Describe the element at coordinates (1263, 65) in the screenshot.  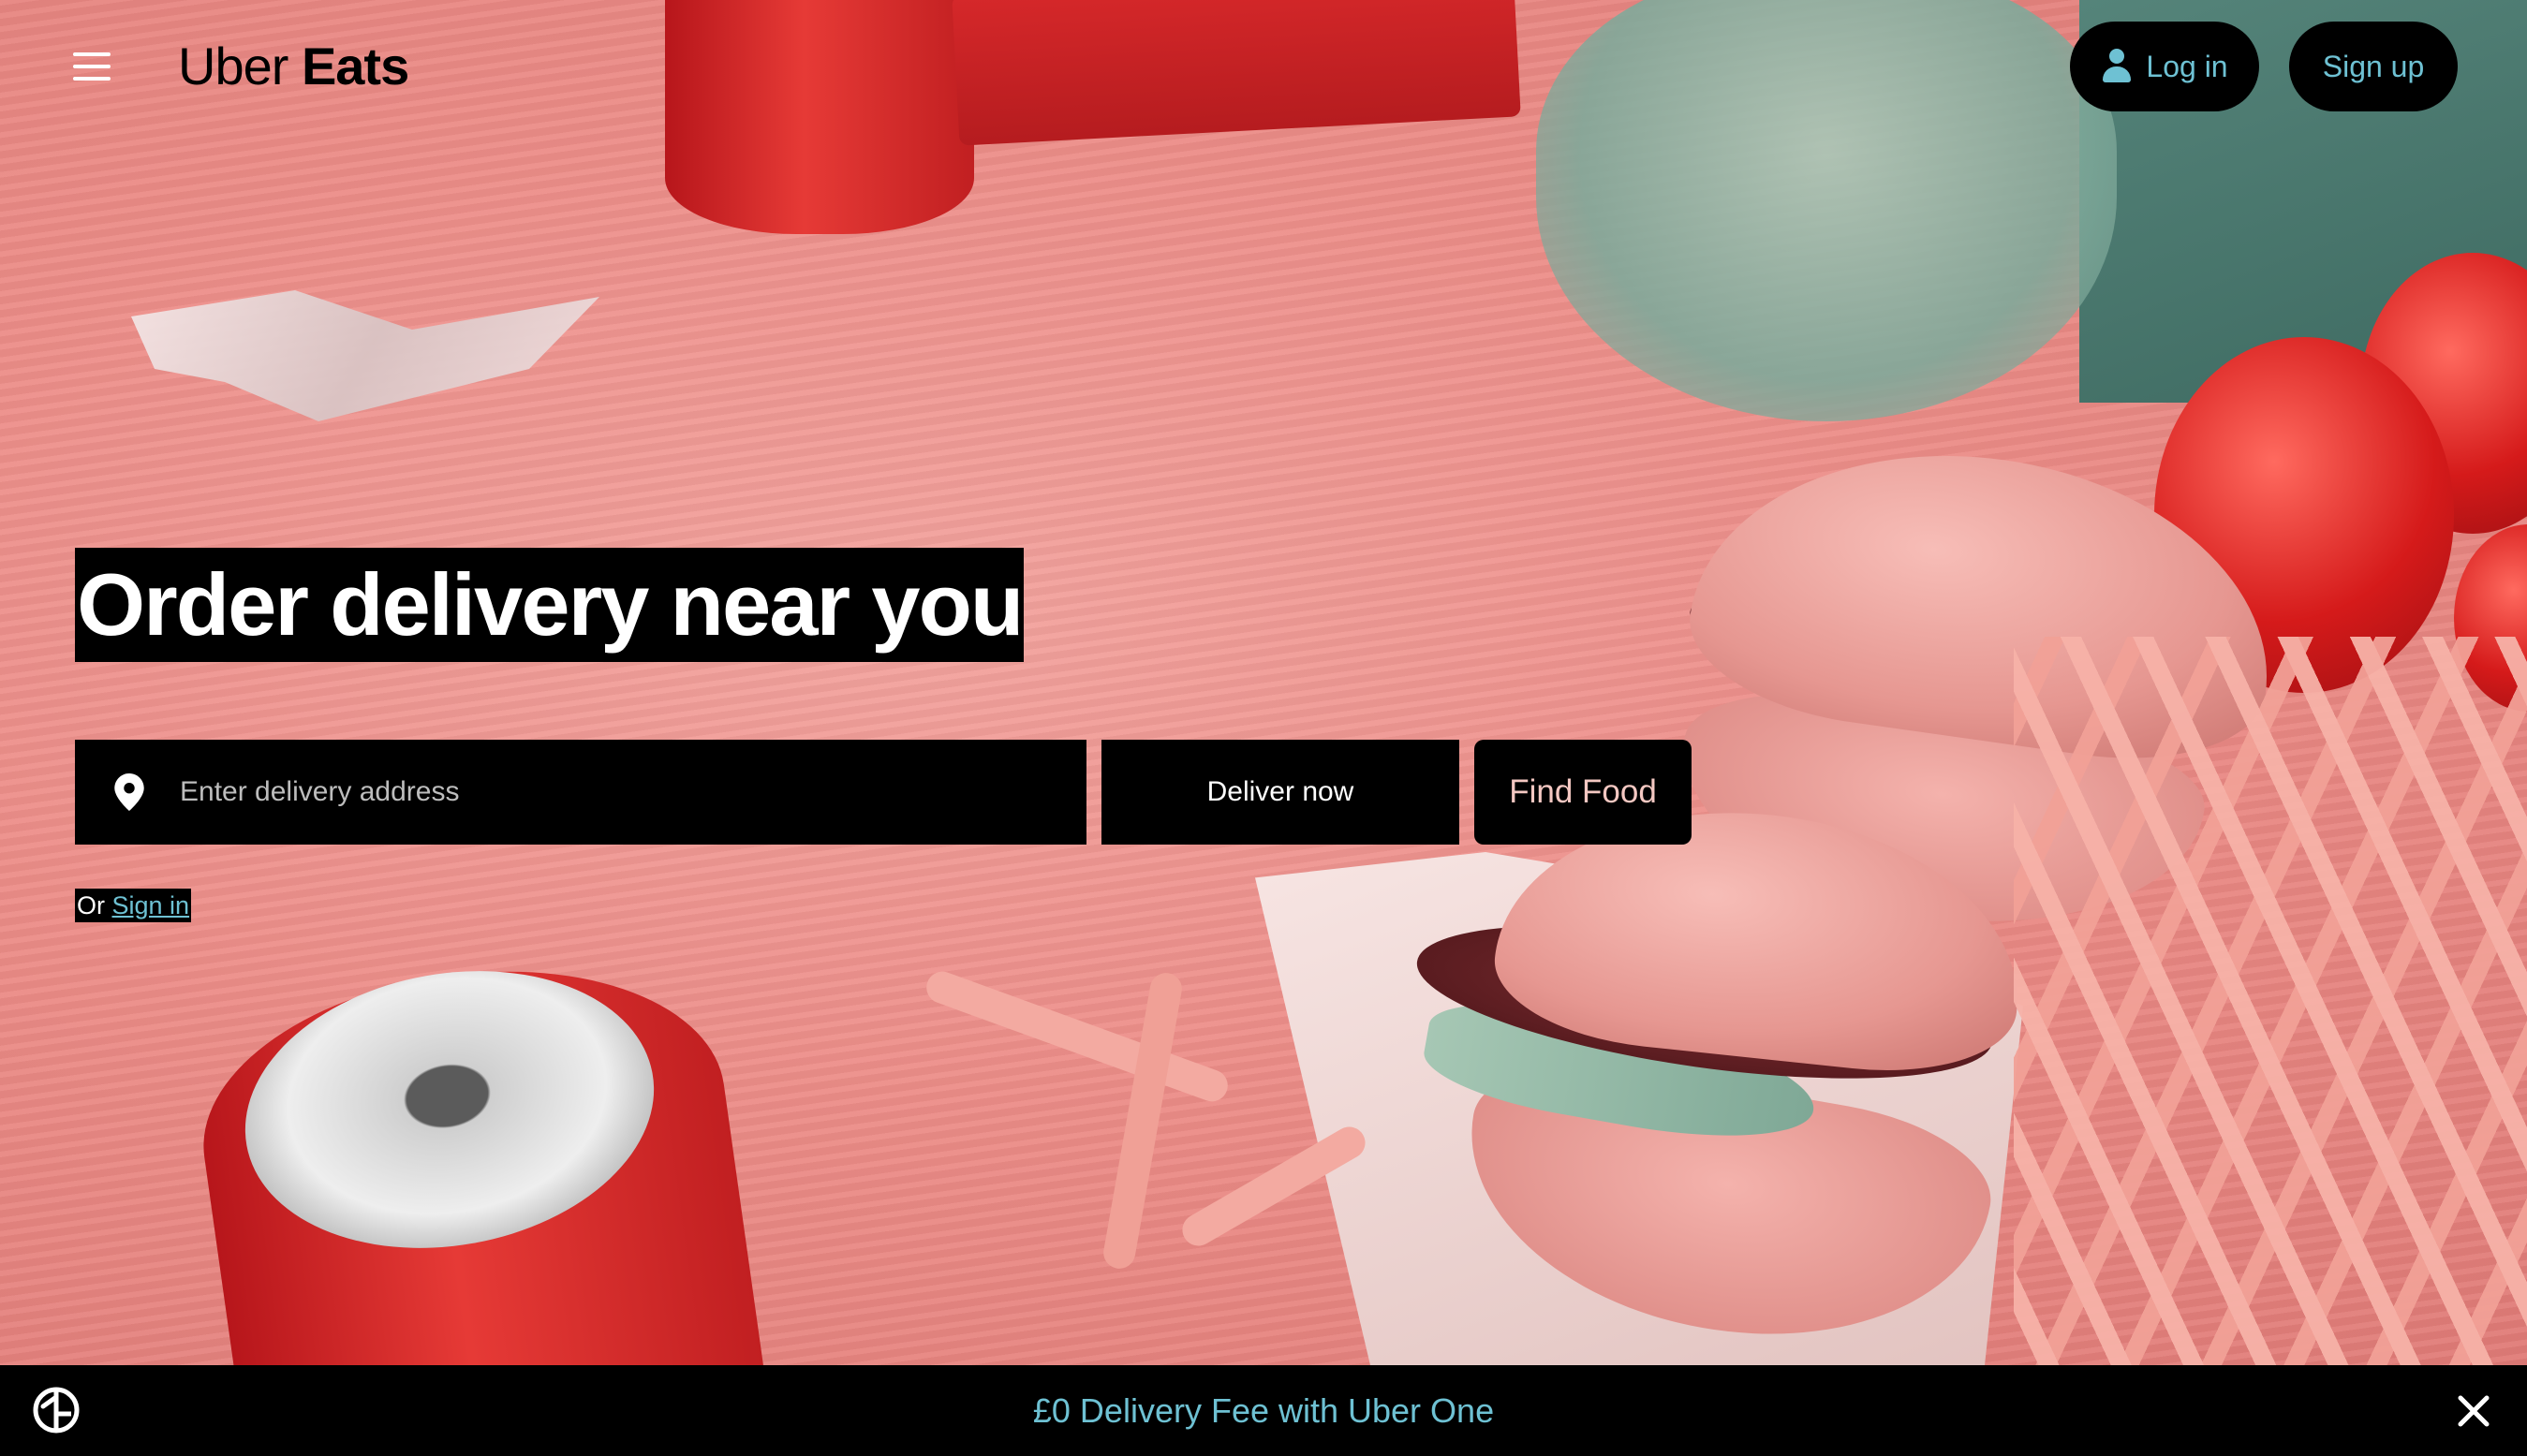
I see `site-header: Uber Eats Log in Sign up` at that location.